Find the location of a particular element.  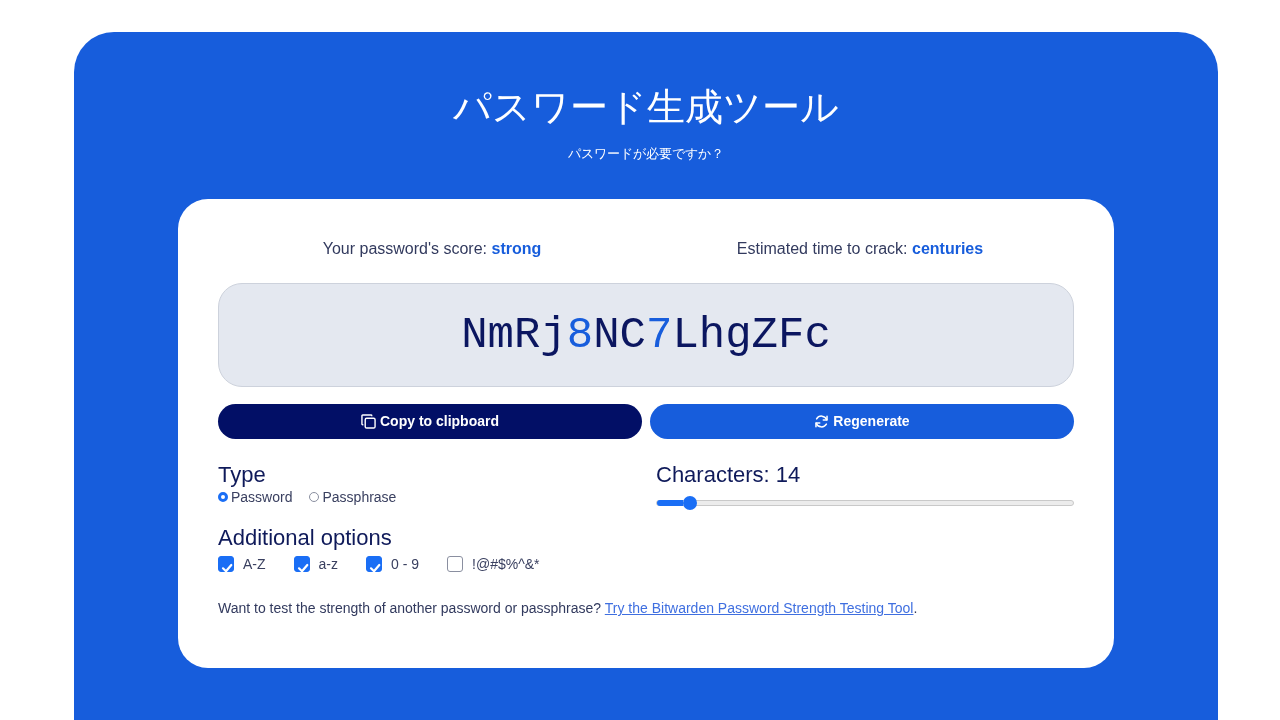

copy-icon is located at coordinates (368, 421).